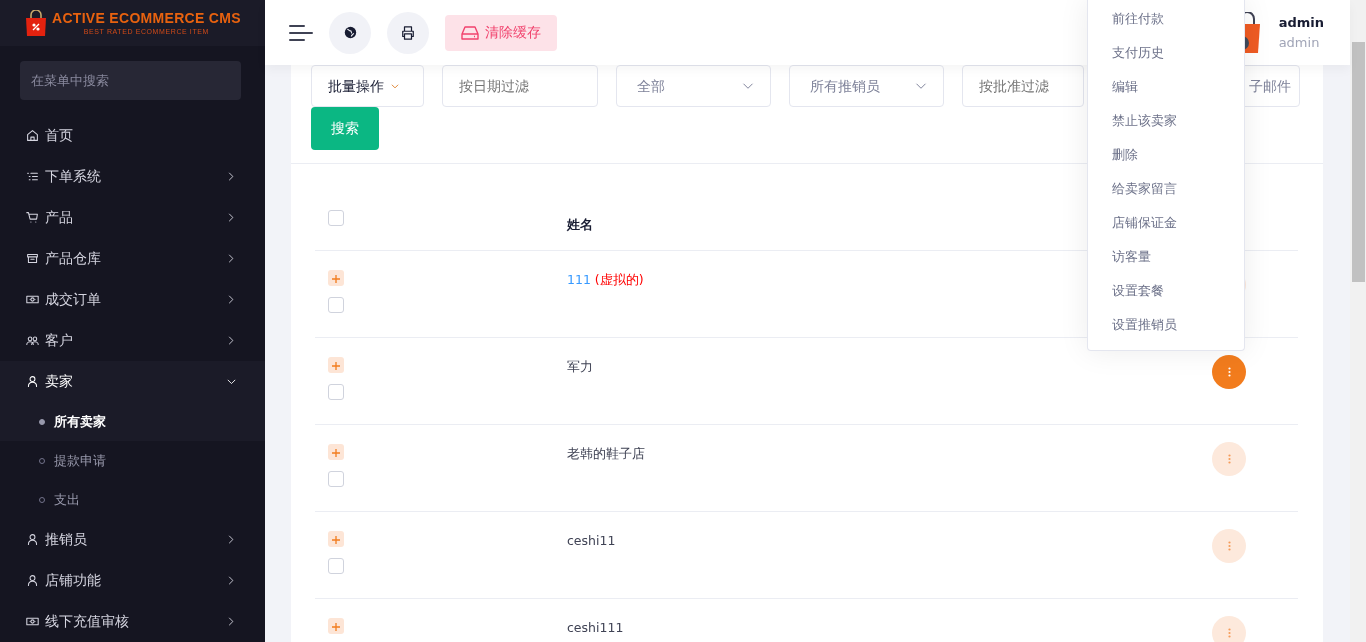  Describe the element at coordinates (591, 540) in the screenshot. I see `seller-name: ceshi11` at that location.